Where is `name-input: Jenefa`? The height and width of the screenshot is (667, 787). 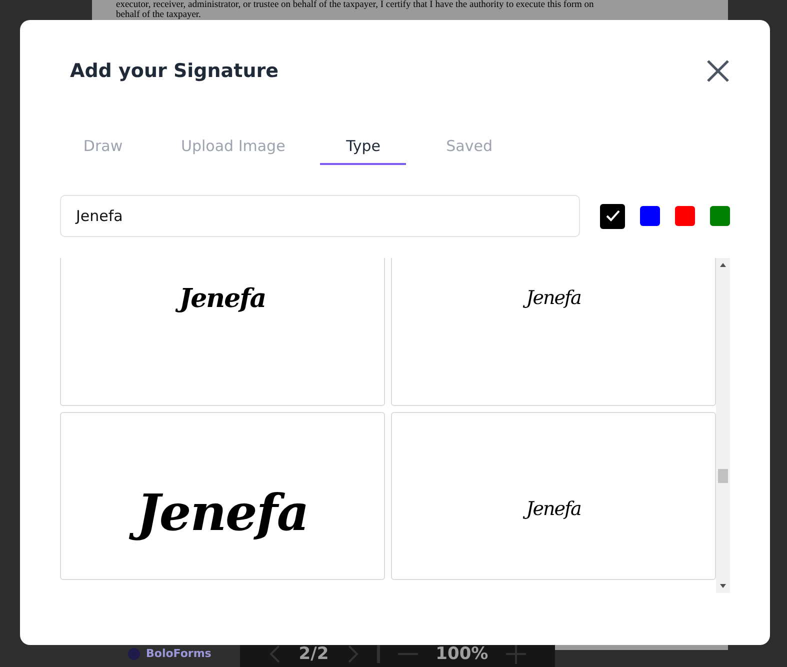 name-input: Jenefa is located at coordinates (320, 216).